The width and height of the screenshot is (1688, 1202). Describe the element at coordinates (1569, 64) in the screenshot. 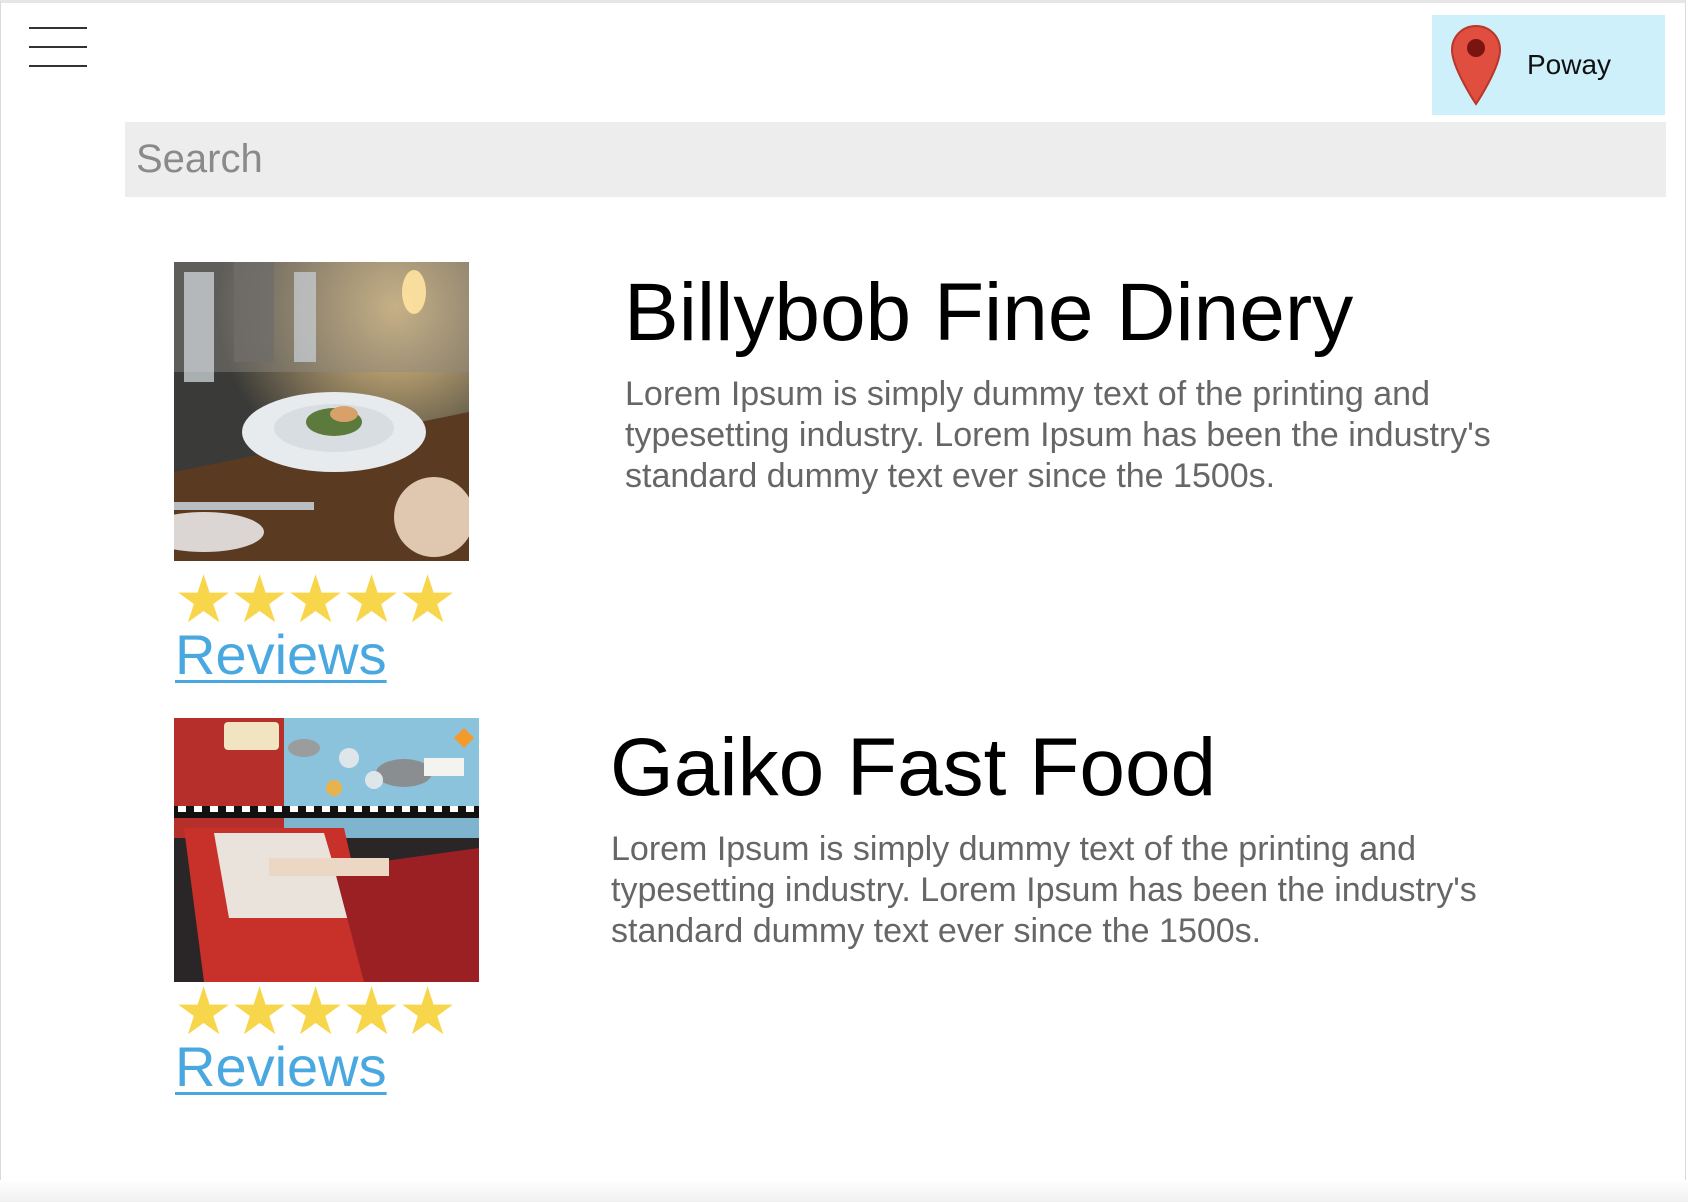

I see `location-label: Poway` at that location.